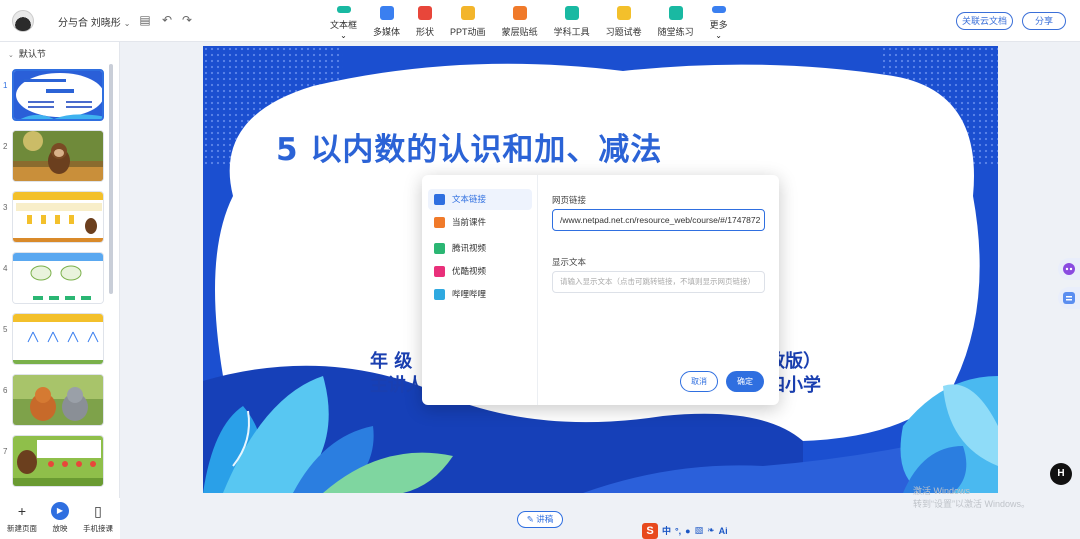  I want to click on slide-thumbnail: 6, so click(55, 400).